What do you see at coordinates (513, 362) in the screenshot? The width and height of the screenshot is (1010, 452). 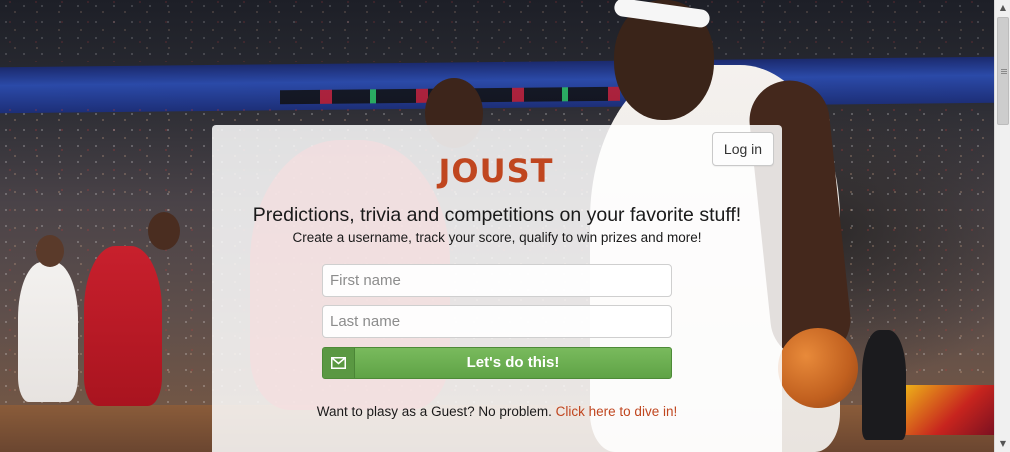 I see `submit-button-label: Let's do this!` at bounding box center [513, 362].